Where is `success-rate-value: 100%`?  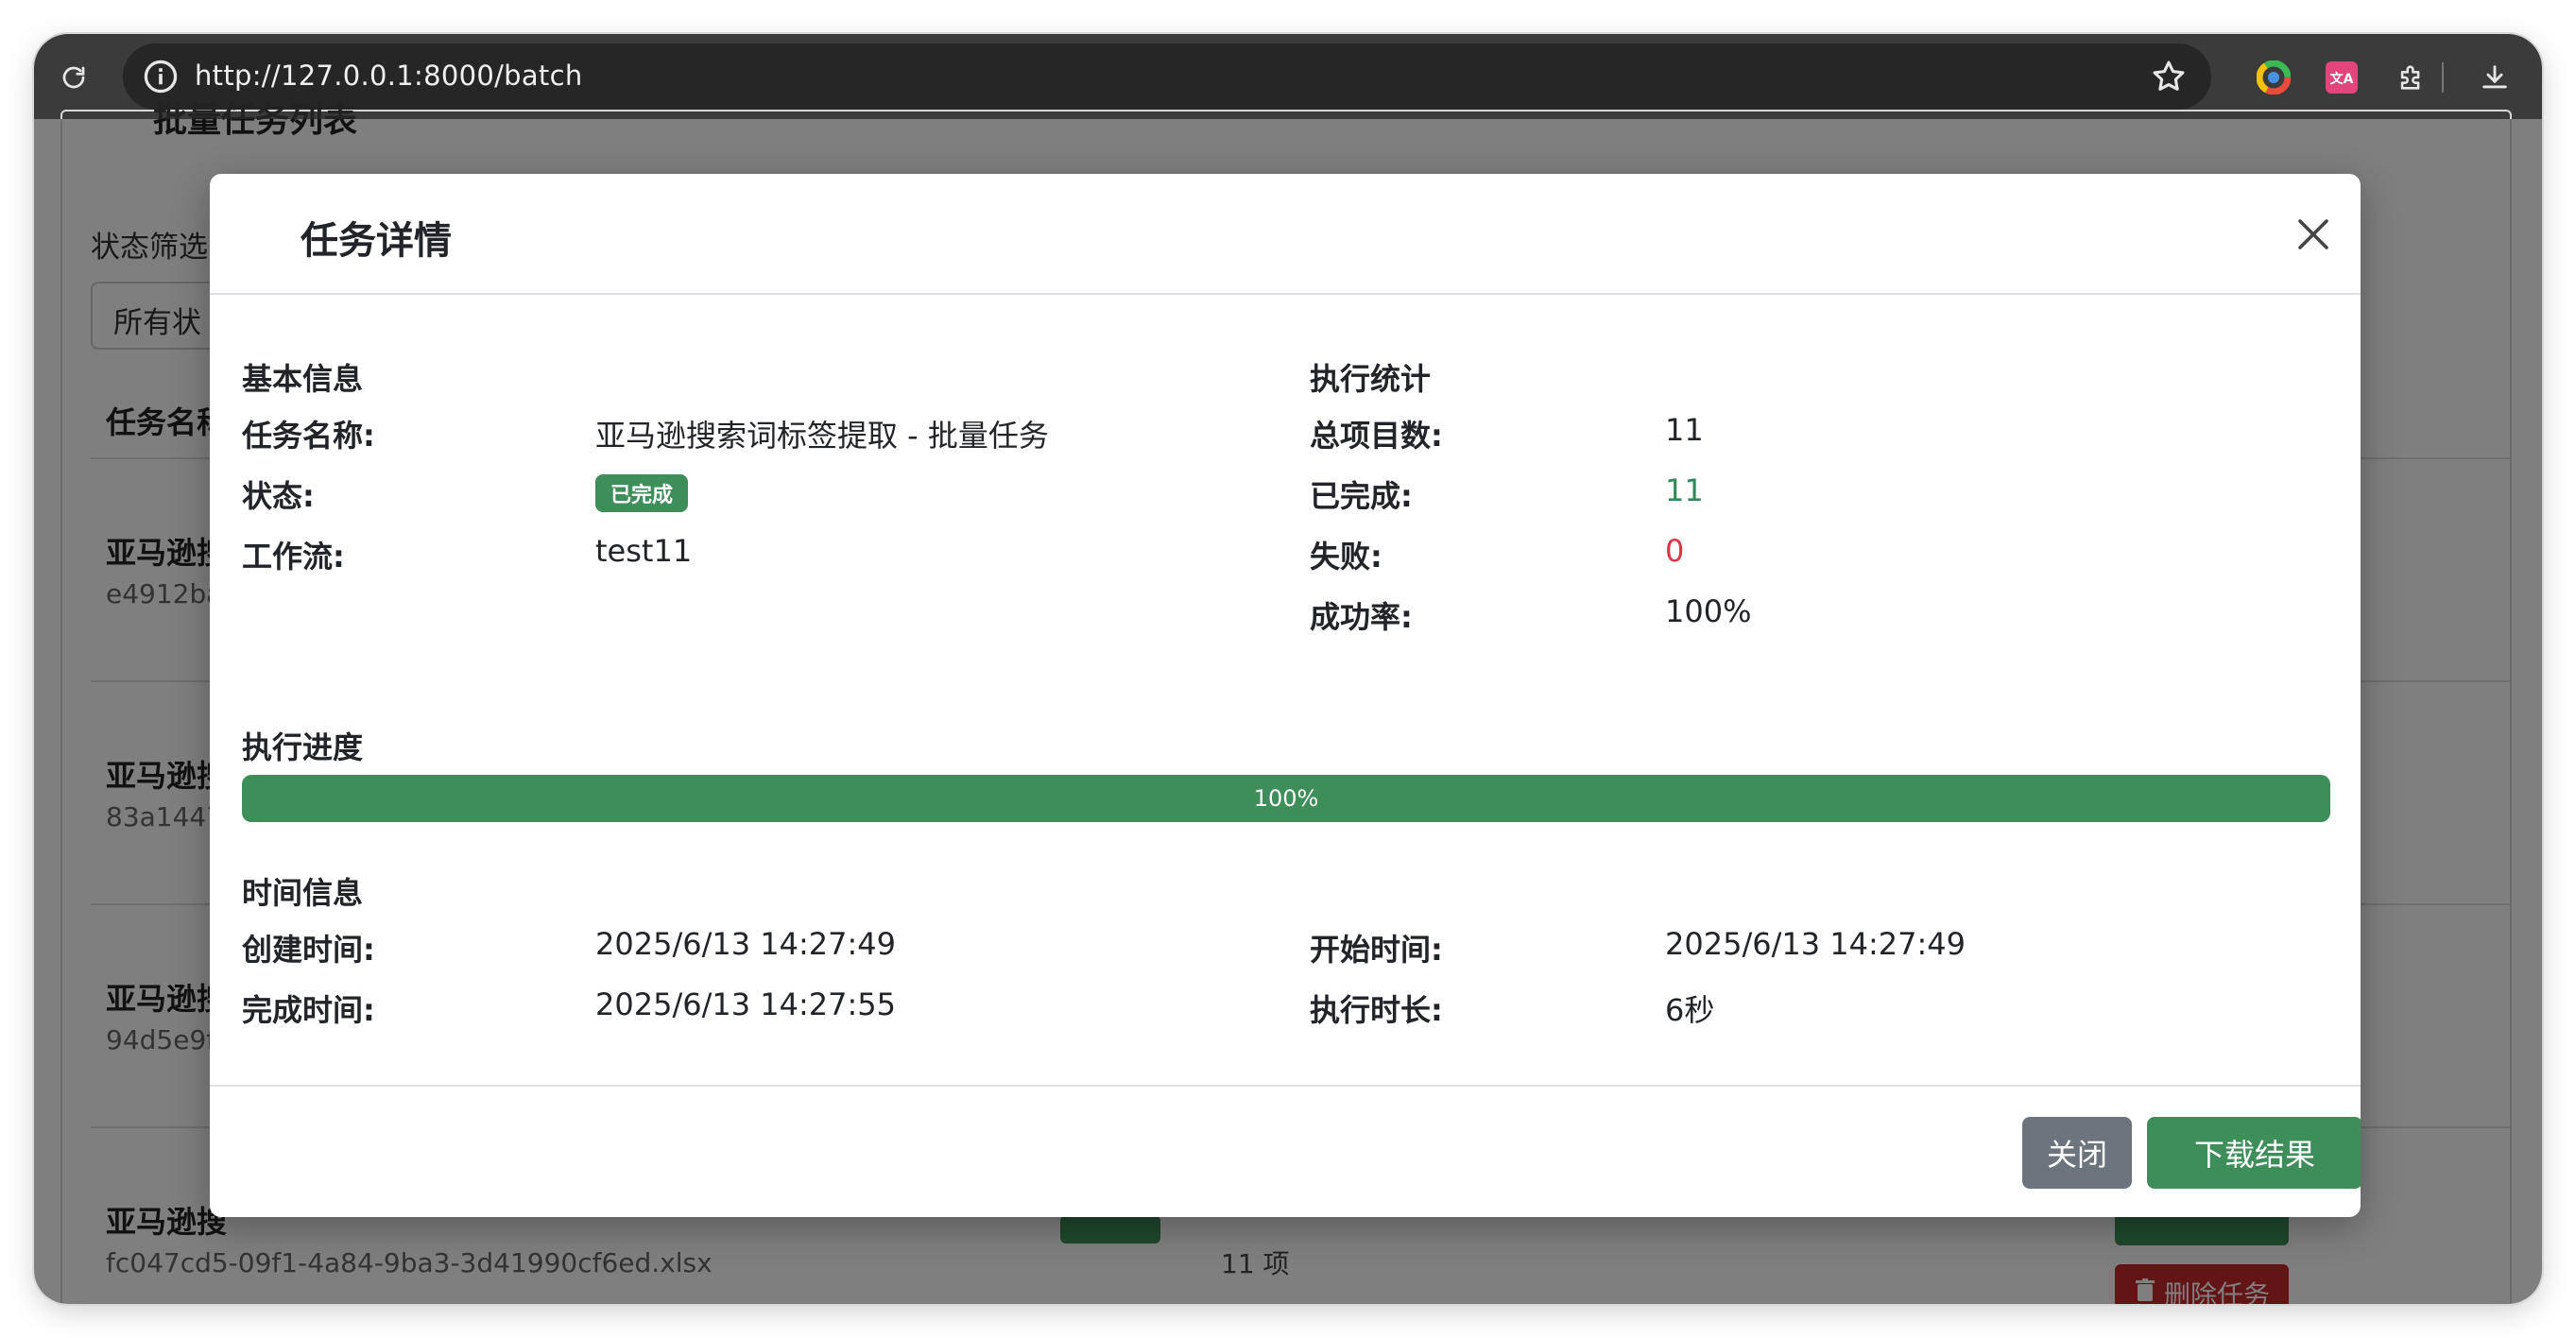 success-rate-value: 100% is located at coordinates (1708, 611).